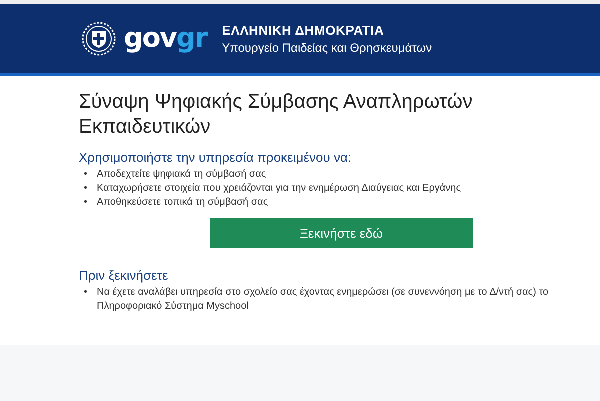  Describe the element at coordinates (183, 203) in the screenshot. I see `list-item: Αποθηκεύσετε τοπικά τη σύμβασή σας` at that location.